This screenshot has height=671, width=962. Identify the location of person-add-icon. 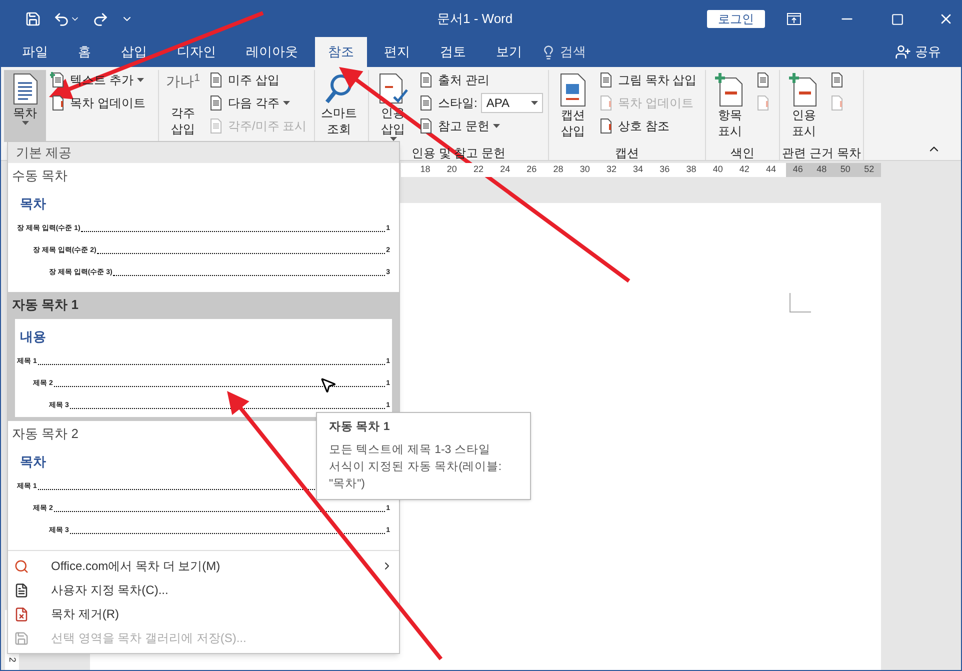
(903, 52).